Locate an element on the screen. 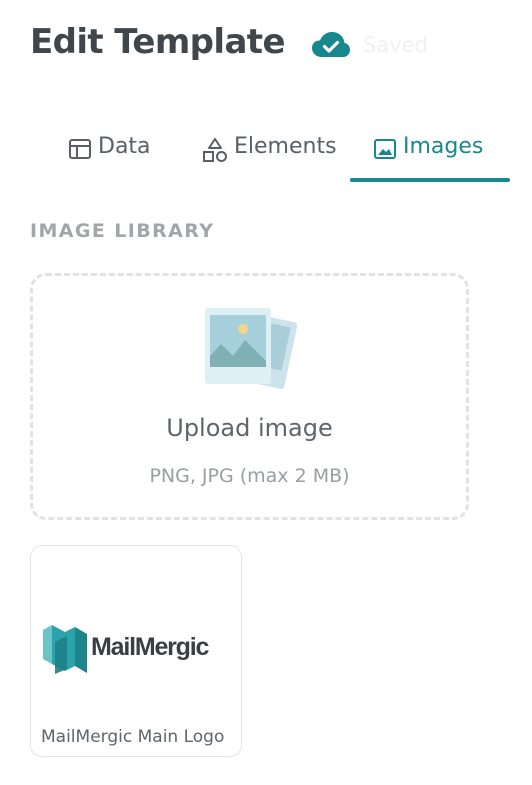 The height and width of the screenshot is (785, 532). logo-wordmark: MailMergic is located at coordinates (150, 647).